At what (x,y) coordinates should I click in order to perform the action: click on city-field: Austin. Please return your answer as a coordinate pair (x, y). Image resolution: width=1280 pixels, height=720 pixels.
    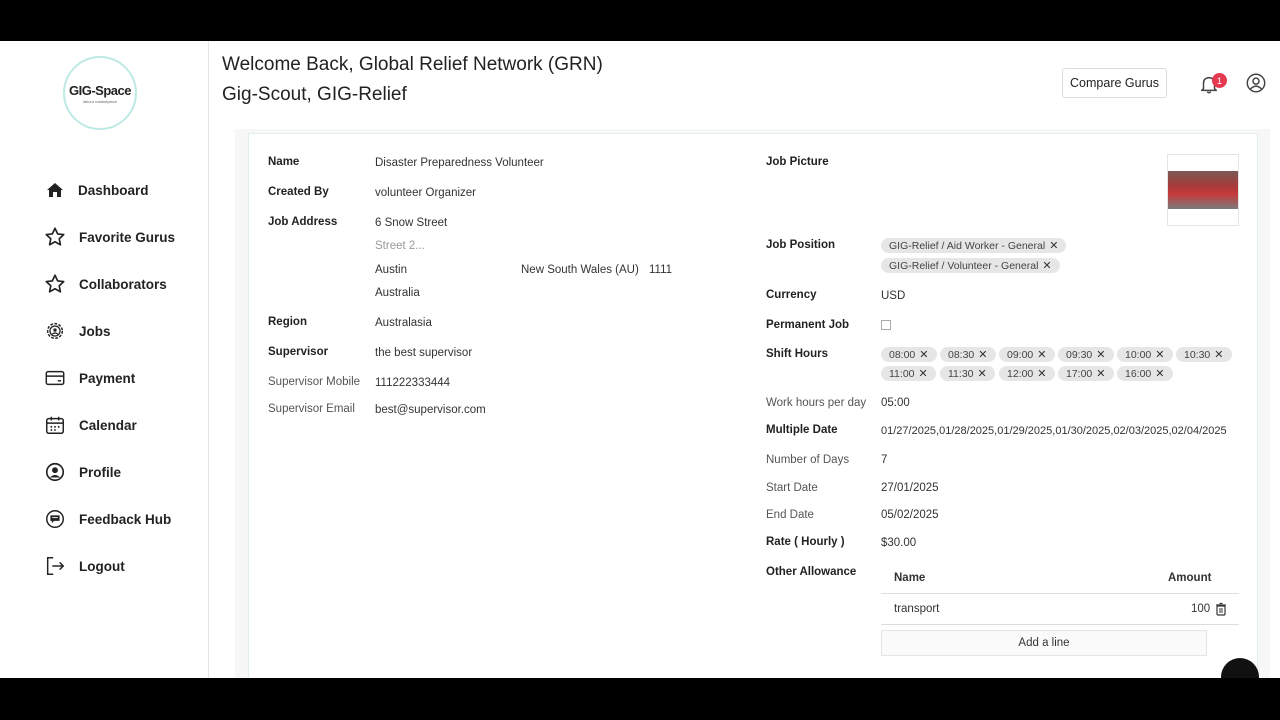
    Looking at the image, I should click on (391, 270).